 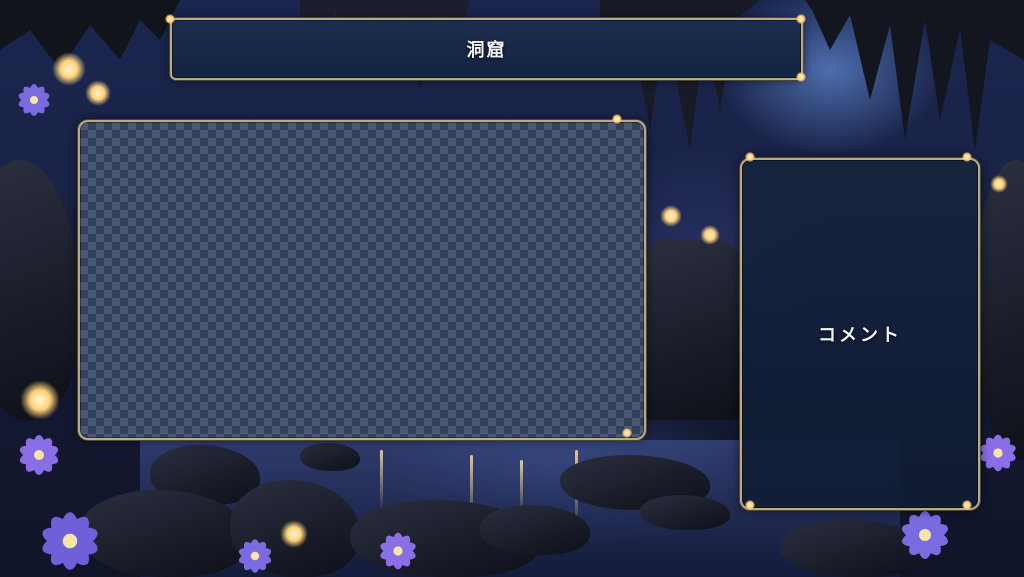 I want to click on right-cliff, so click(x=999, y=310).